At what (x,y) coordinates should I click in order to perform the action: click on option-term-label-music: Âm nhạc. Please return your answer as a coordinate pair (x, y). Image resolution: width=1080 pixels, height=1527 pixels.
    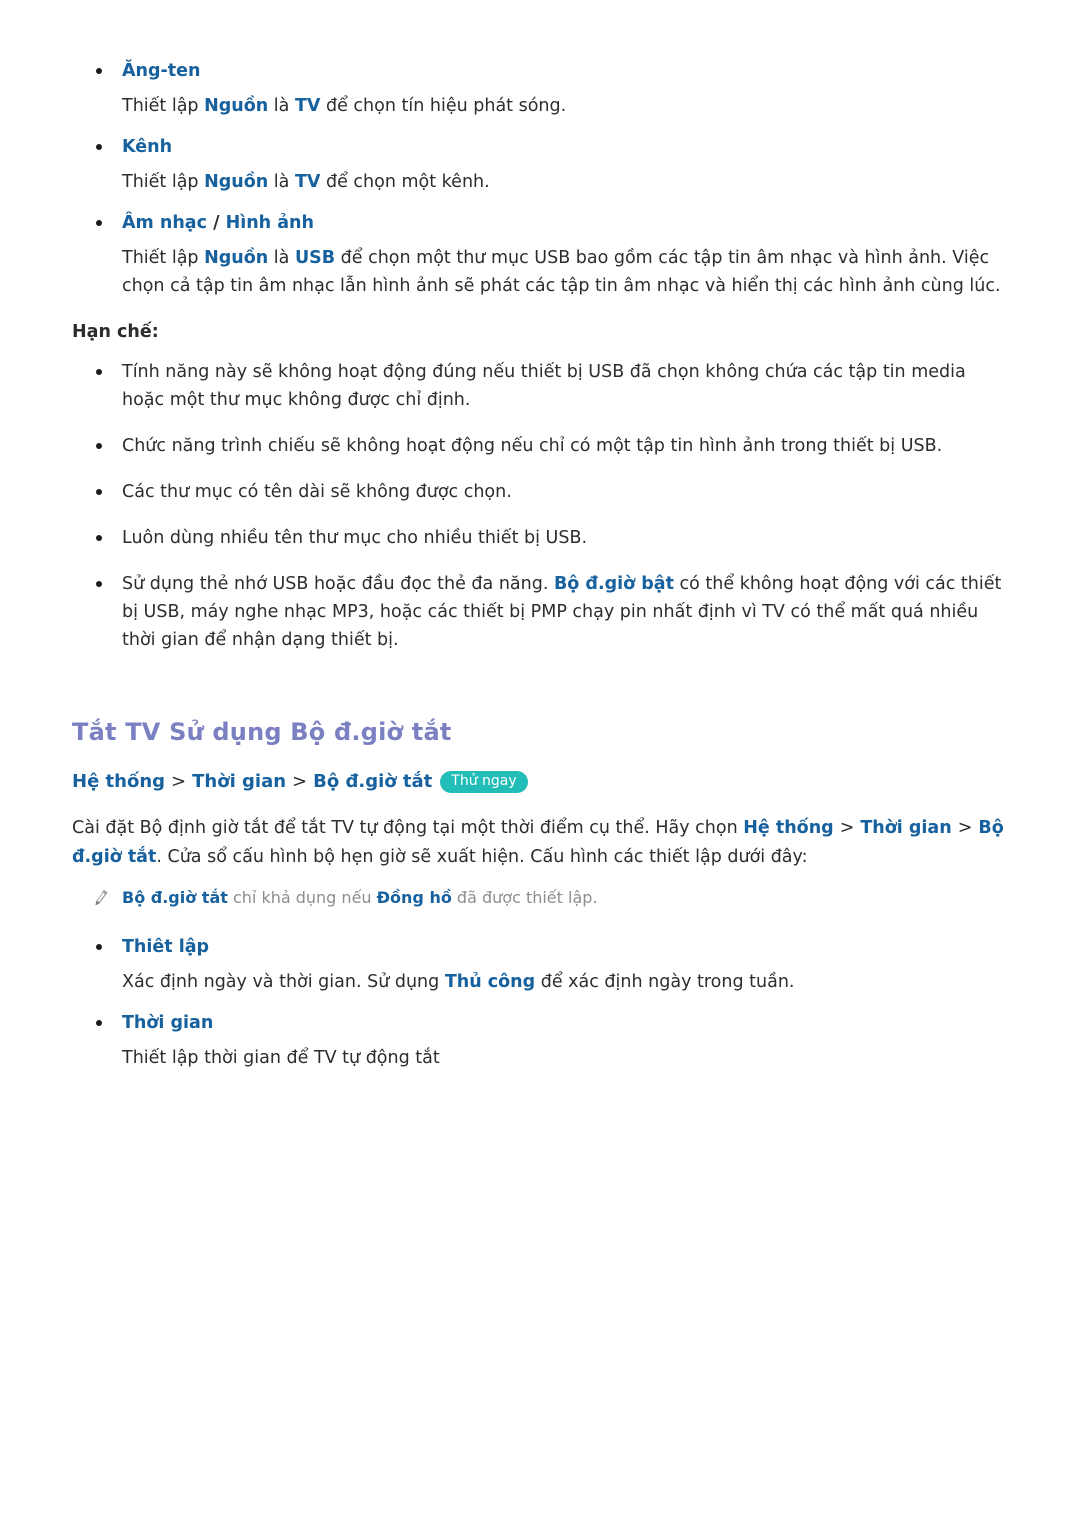
    Looking at the image, I should click on (164, 223).